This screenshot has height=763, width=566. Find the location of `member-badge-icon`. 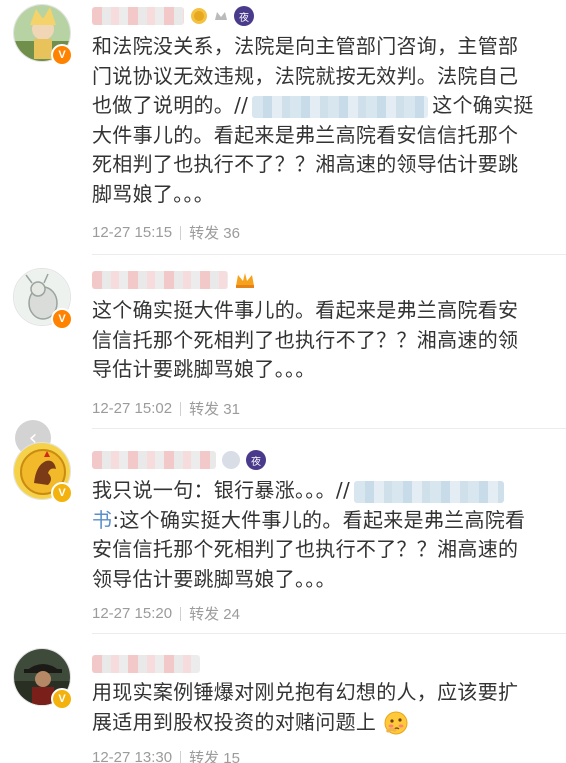

member-badge-icon is located at coordinates (231, 460).